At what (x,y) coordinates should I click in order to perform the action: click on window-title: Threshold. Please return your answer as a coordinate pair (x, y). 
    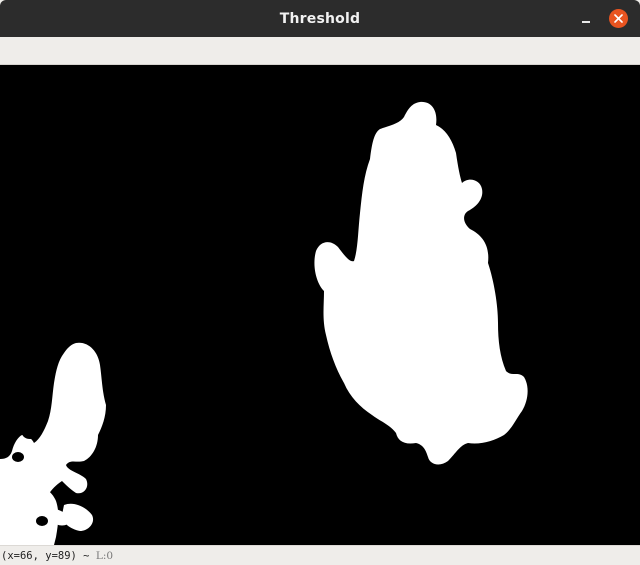
    Looking at the image, I should click on (320, 18).